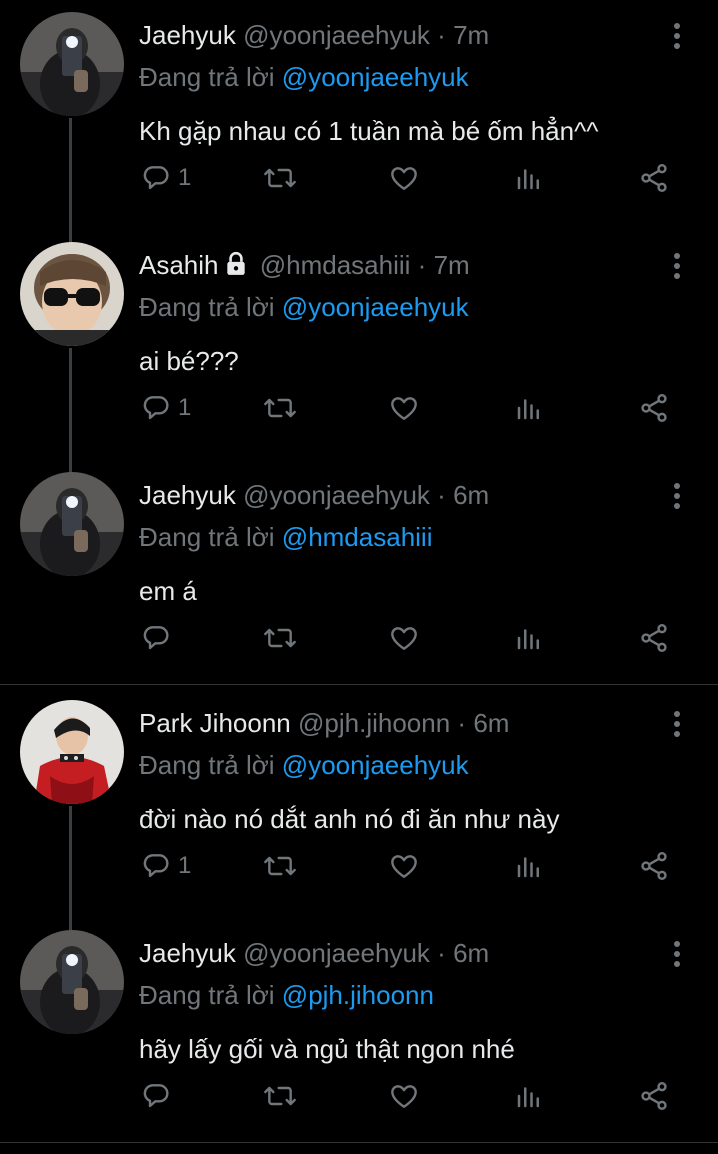 This screenshot has height=1154, width=718. What do you see at coordinates (359, 1098) in the screenshot?
I see `action-bar` at bounding box center [359, 1098].